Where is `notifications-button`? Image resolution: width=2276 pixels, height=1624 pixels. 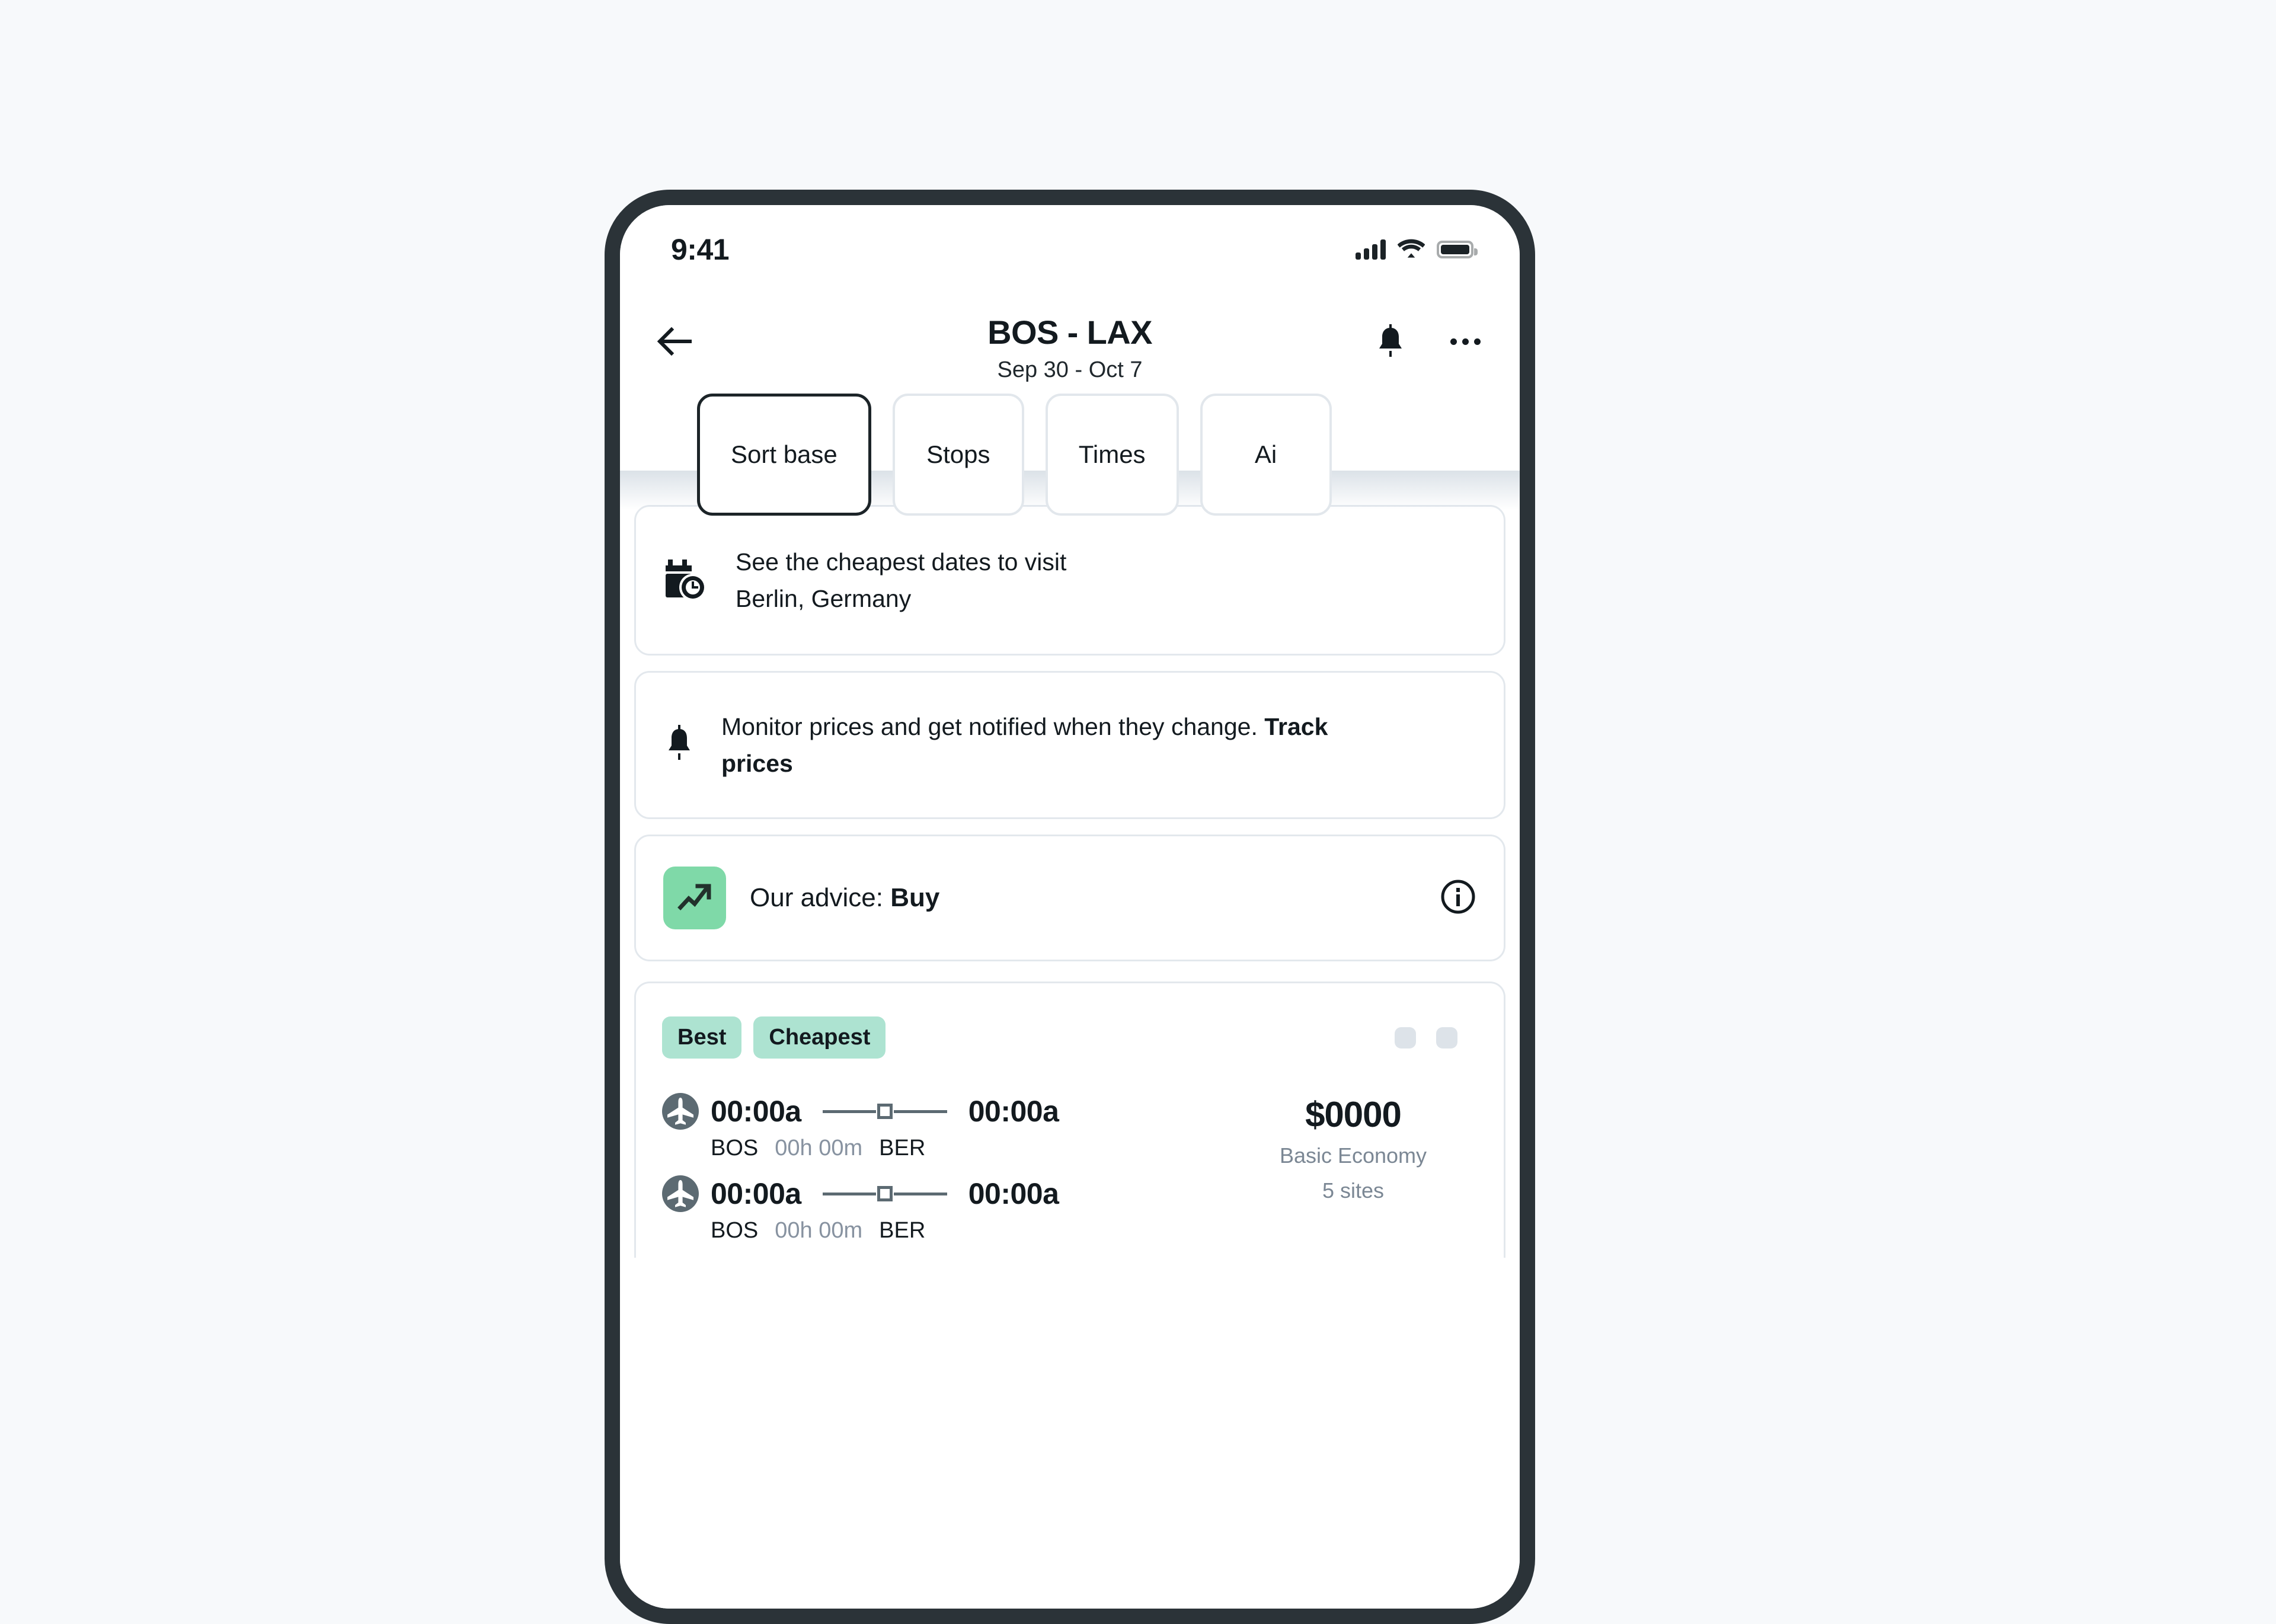
notifications-button is located at coordinates (1390, 341).